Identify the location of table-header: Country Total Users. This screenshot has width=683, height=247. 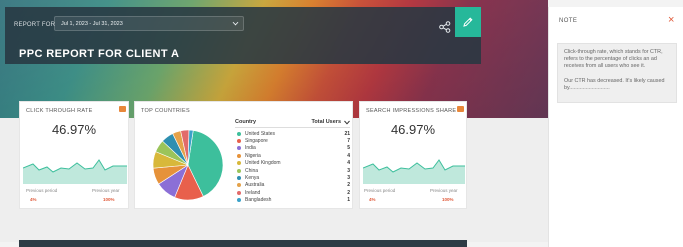
(292, 123).